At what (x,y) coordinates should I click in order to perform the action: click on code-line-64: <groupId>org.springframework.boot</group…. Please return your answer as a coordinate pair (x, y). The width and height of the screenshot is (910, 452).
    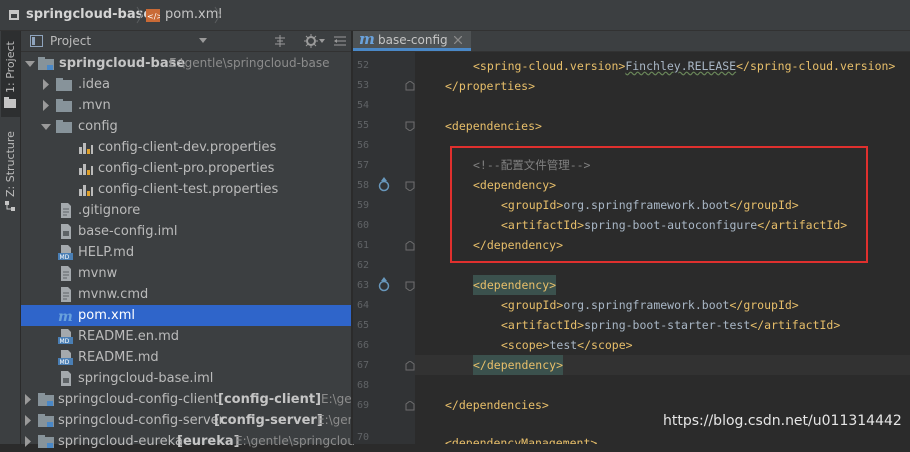
    Looking at the image, I should click on (650, 305).